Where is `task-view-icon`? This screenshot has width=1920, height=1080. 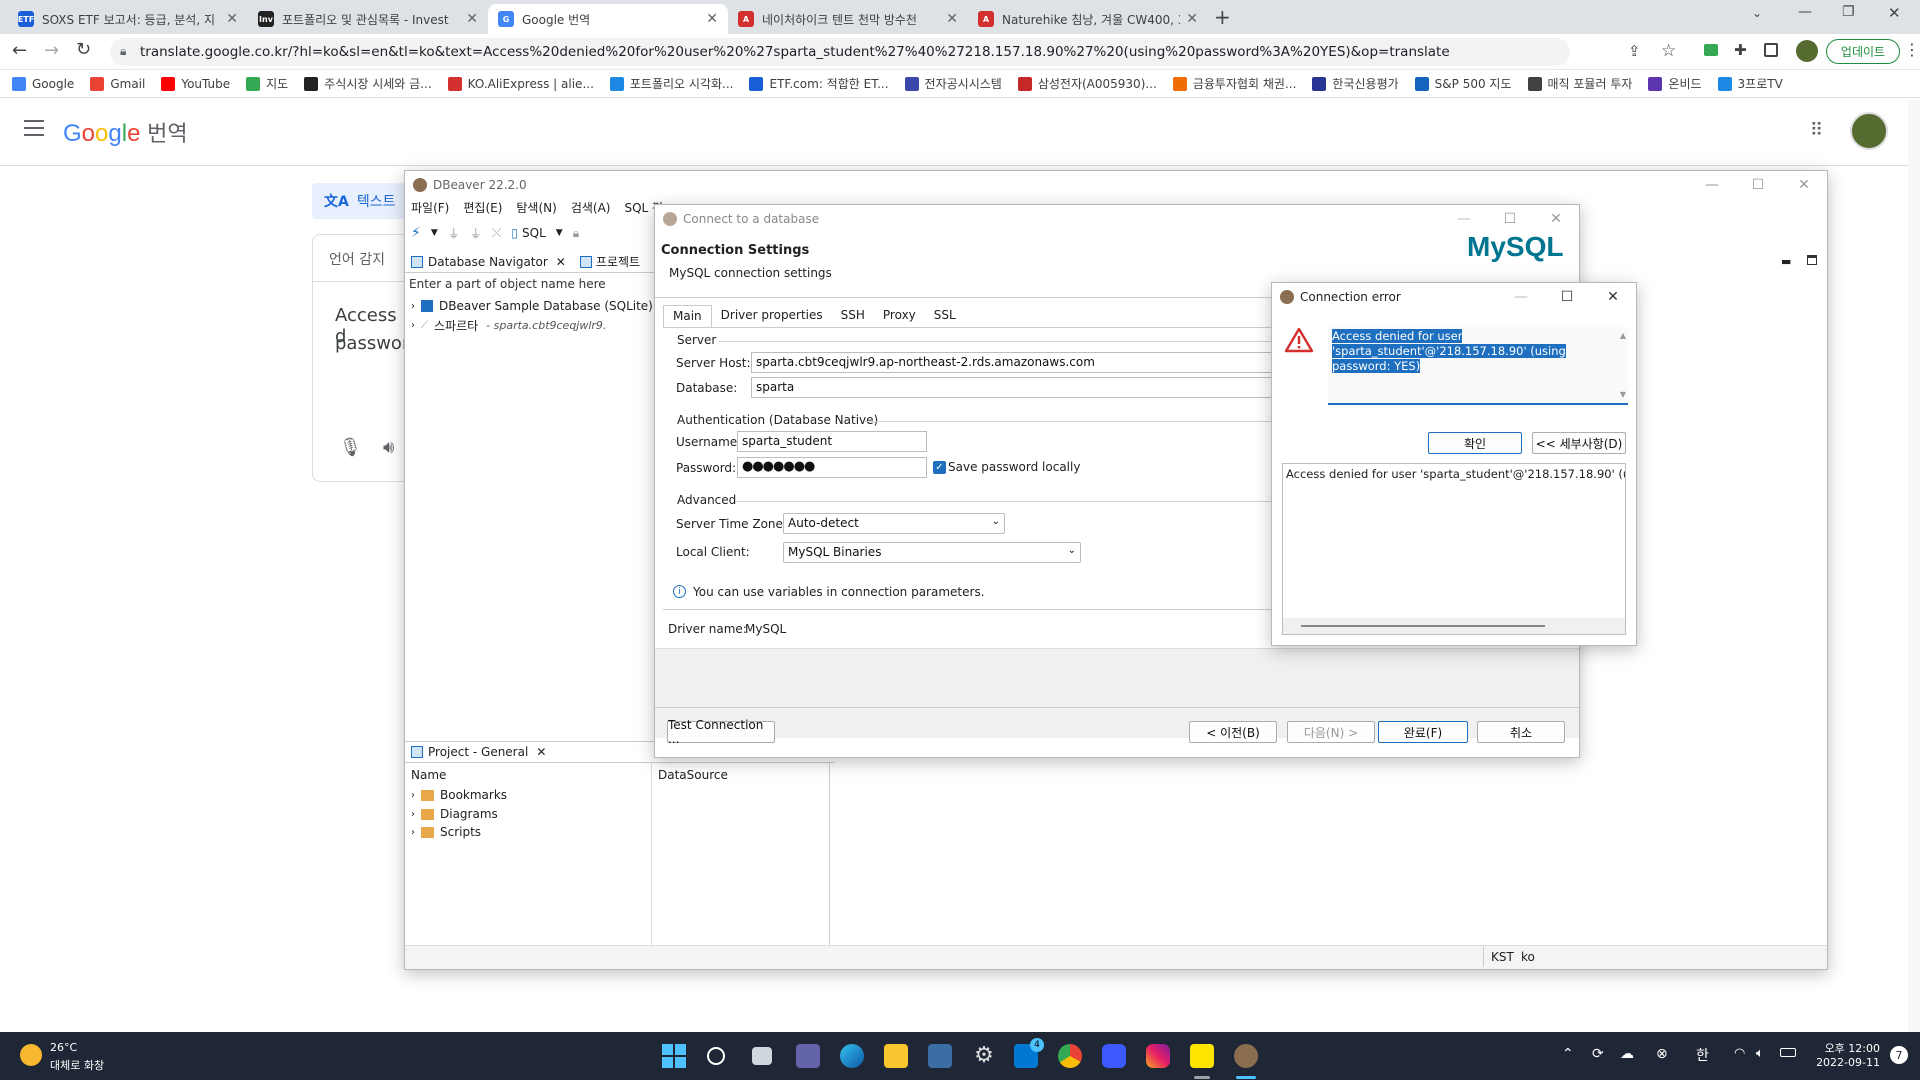 task-view-icon is located at coordinates (762, 1056).